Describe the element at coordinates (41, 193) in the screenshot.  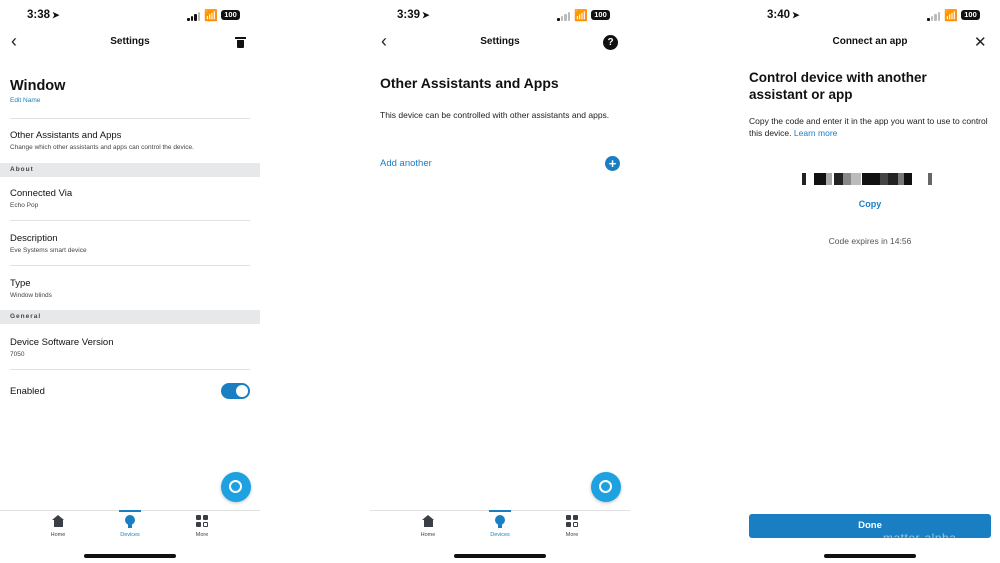
I see `row-title: Connected Via` at that location.